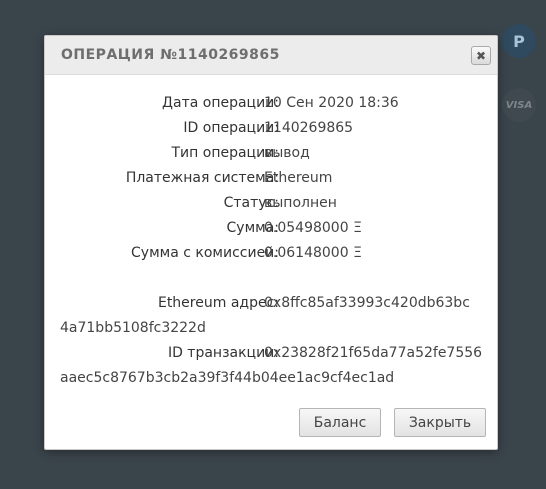 The image size is (546, 489). Describe the element at coordinates (298, 178) in the screenshot. I see `detail-value: Ethereum` at that location.